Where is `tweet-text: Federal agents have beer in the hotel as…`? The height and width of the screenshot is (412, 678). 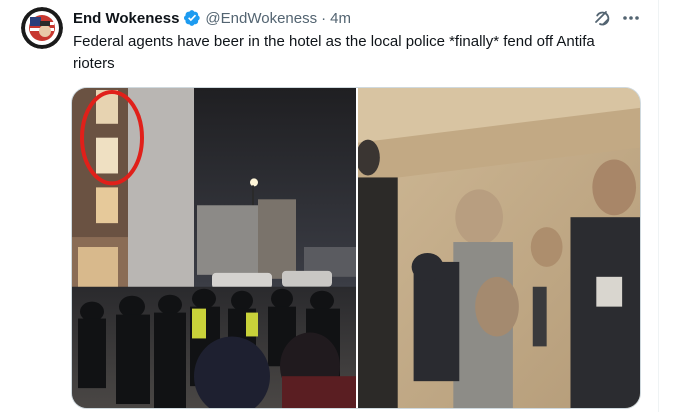
tweet-text: Federal agents have beer in the hotel as… is located at coordinates (334, 52).